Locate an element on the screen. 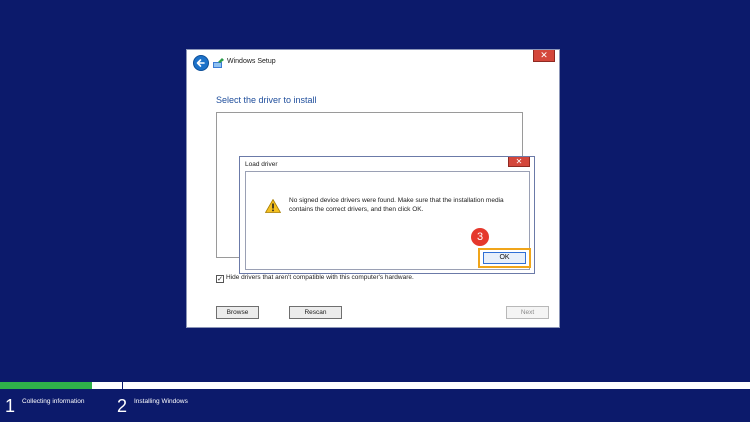  hide-drivers-checkbox: ✓ is located at coordinates (220, 279).